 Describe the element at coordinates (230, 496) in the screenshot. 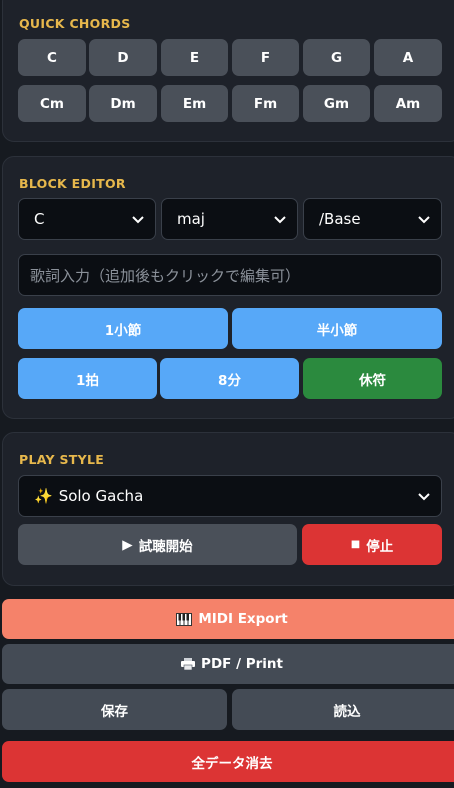

I see `play-style-select: ✨ Solo Gacha` at that location.